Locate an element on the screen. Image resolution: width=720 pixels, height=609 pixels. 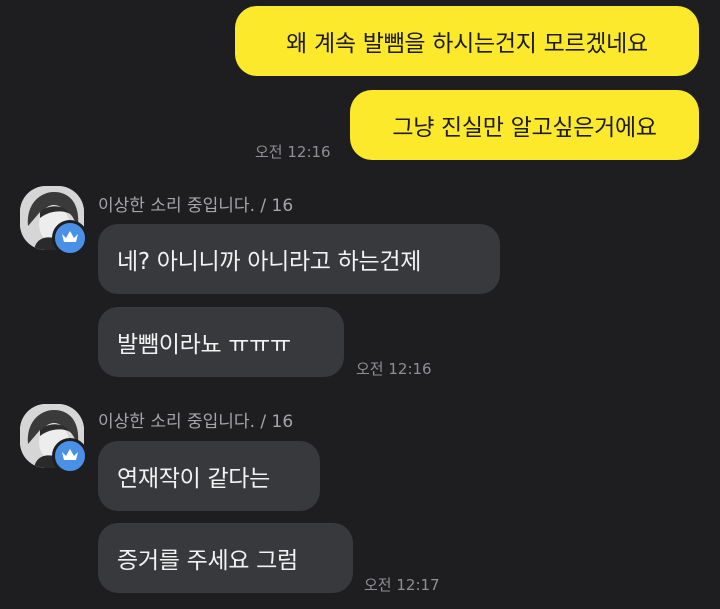
their-message-bubble: 증거를 주세요 그럼 is located at coordinates (225, 558).